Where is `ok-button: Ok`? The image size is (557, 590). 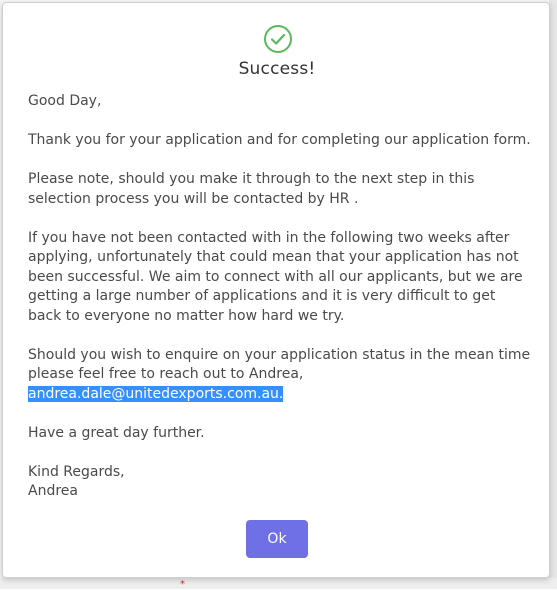
ok-button: Ok is located at coordinates (277, 539).